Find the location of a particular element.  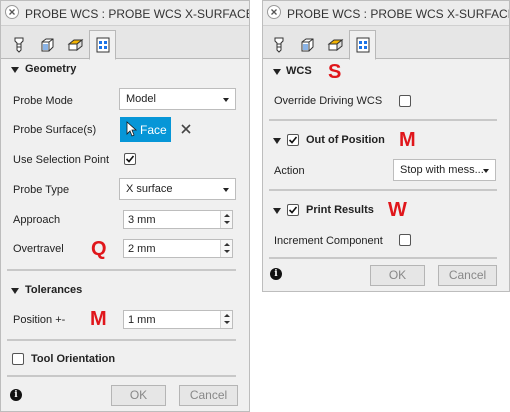

tolerances-section-header: Tolerances is located at coordinates (125, 291).